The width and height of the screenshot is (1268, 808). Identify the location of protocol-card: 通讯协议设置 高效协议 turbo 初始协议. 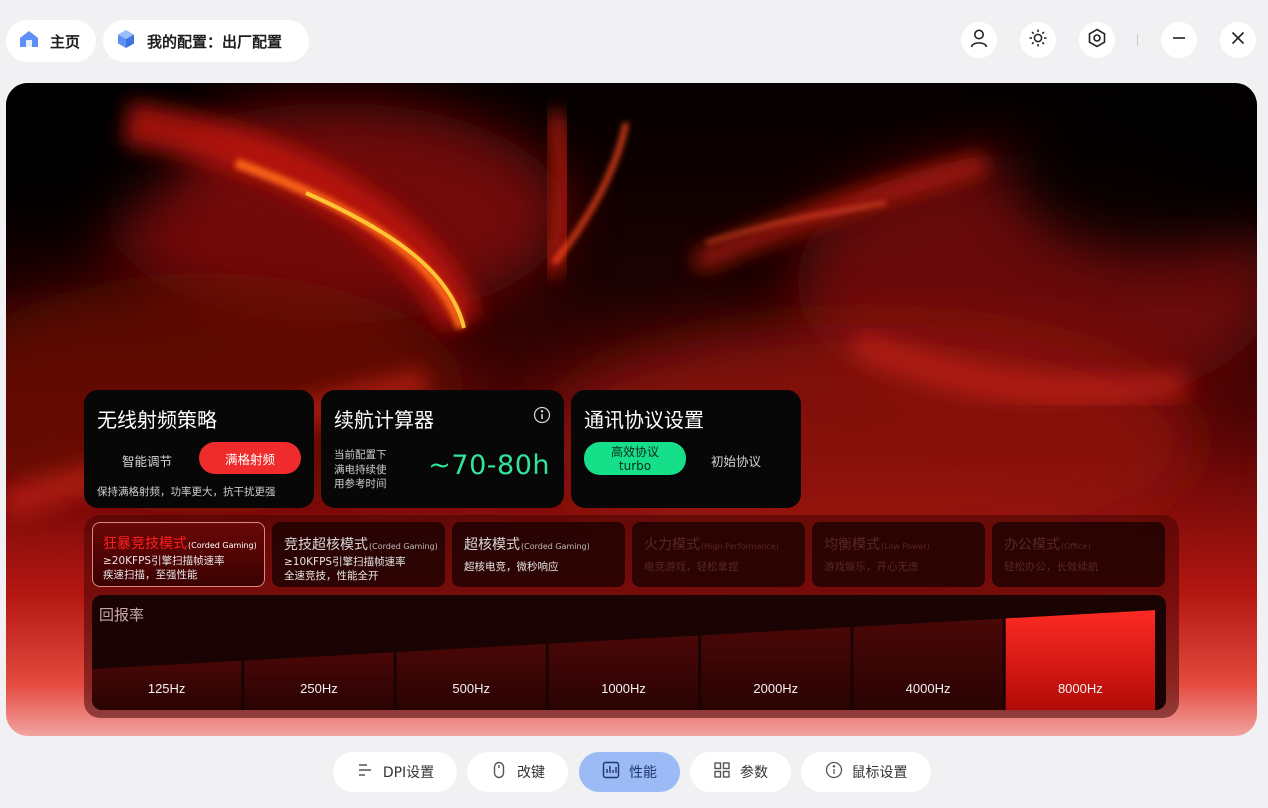
(686, 449).